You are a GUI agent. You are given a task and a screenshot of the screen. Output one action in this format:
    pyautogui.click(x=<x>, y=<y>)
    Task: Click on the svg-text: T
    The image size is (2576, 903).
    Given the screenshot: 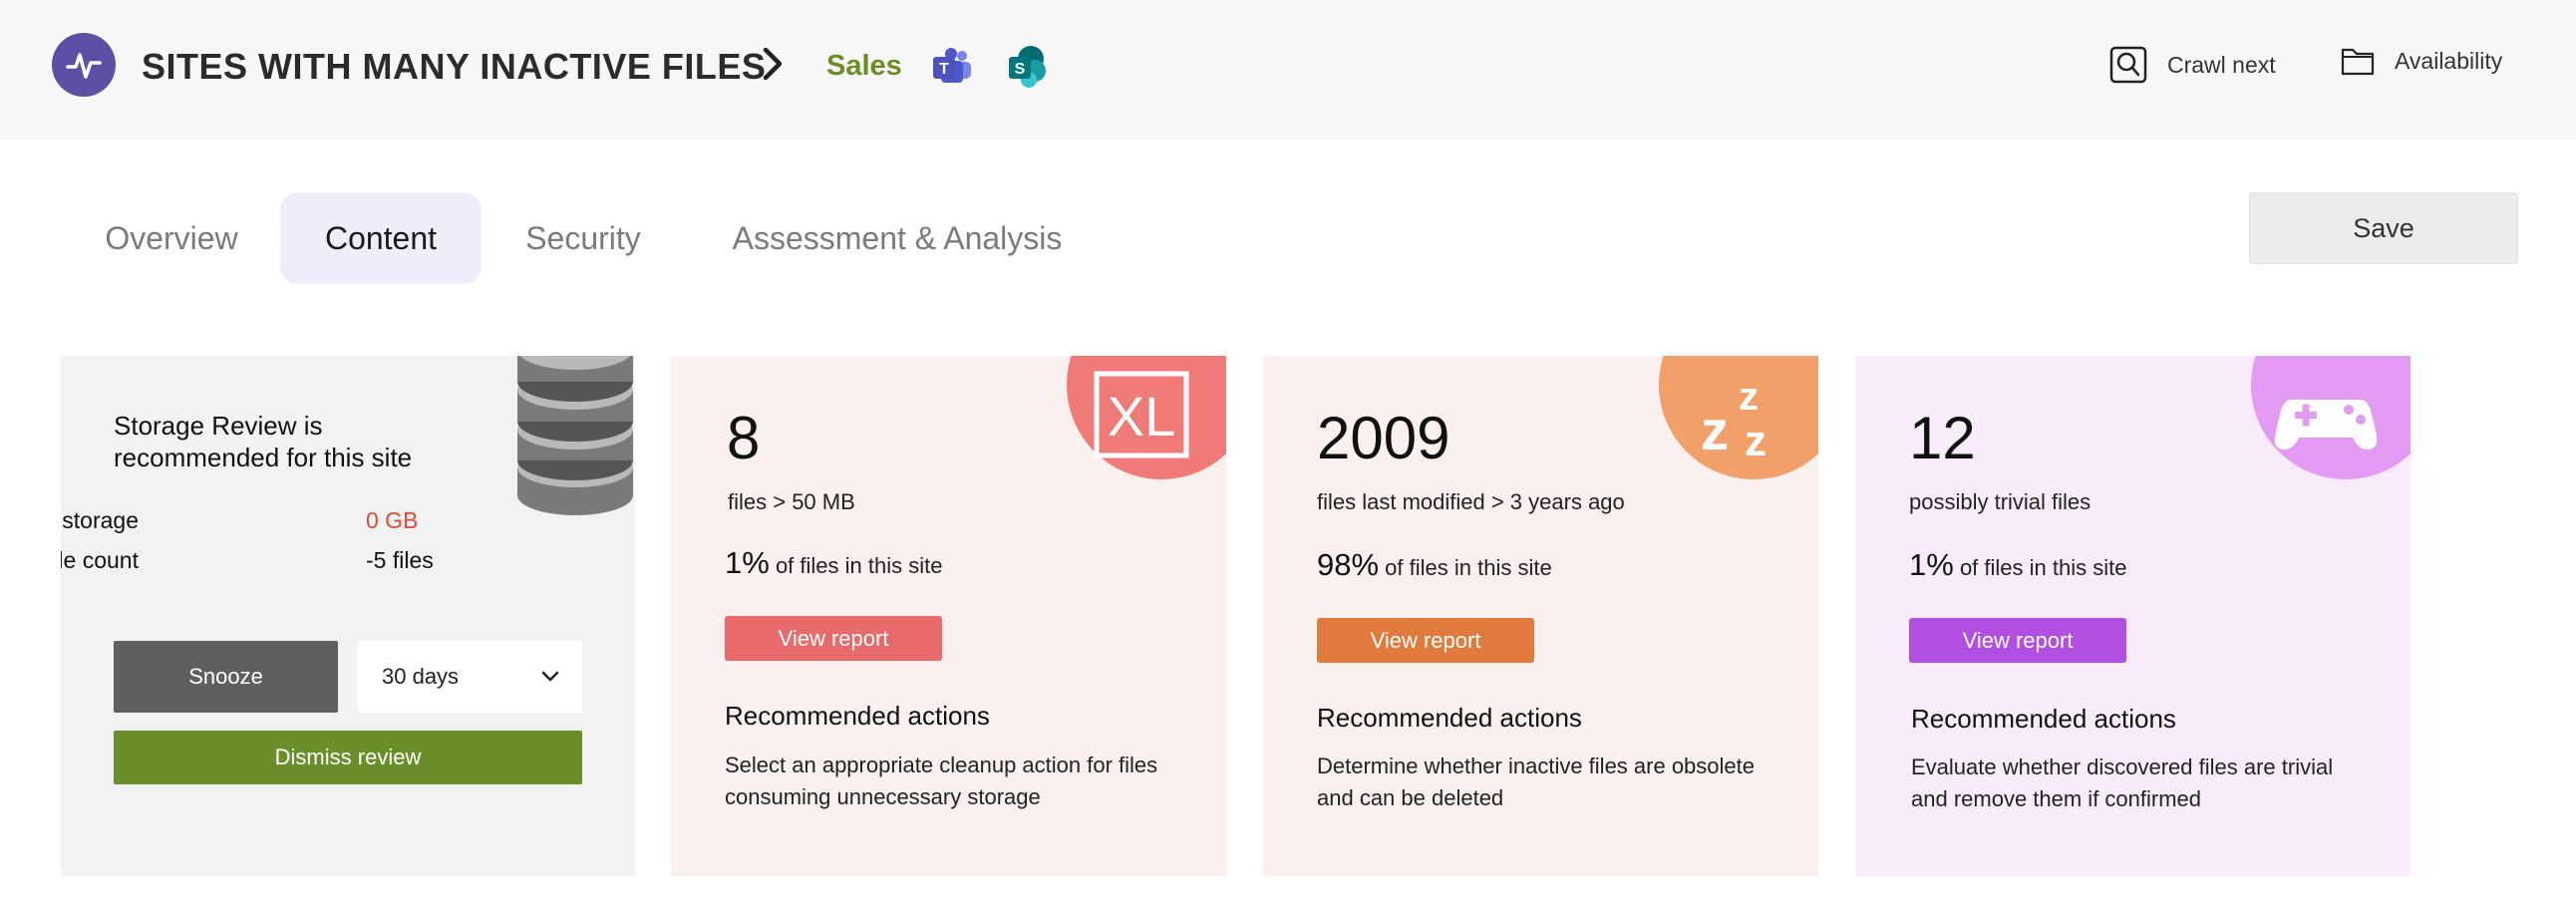 What is the action you would take?
    pyautogui.click(x=944, y=69)
    